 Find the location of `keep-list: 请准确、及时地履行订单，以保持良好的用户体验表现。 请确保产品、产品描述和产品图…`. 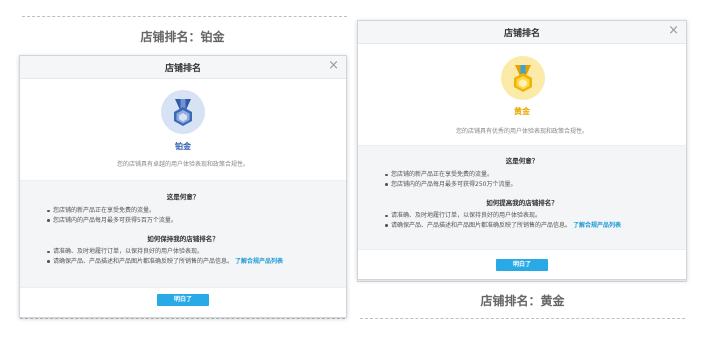

keep-list: 请准确、及时地履行订单，以保持良好的用户体验表现。 请确保产品、产品描述和产品图… is located at coordinates (196, 256).